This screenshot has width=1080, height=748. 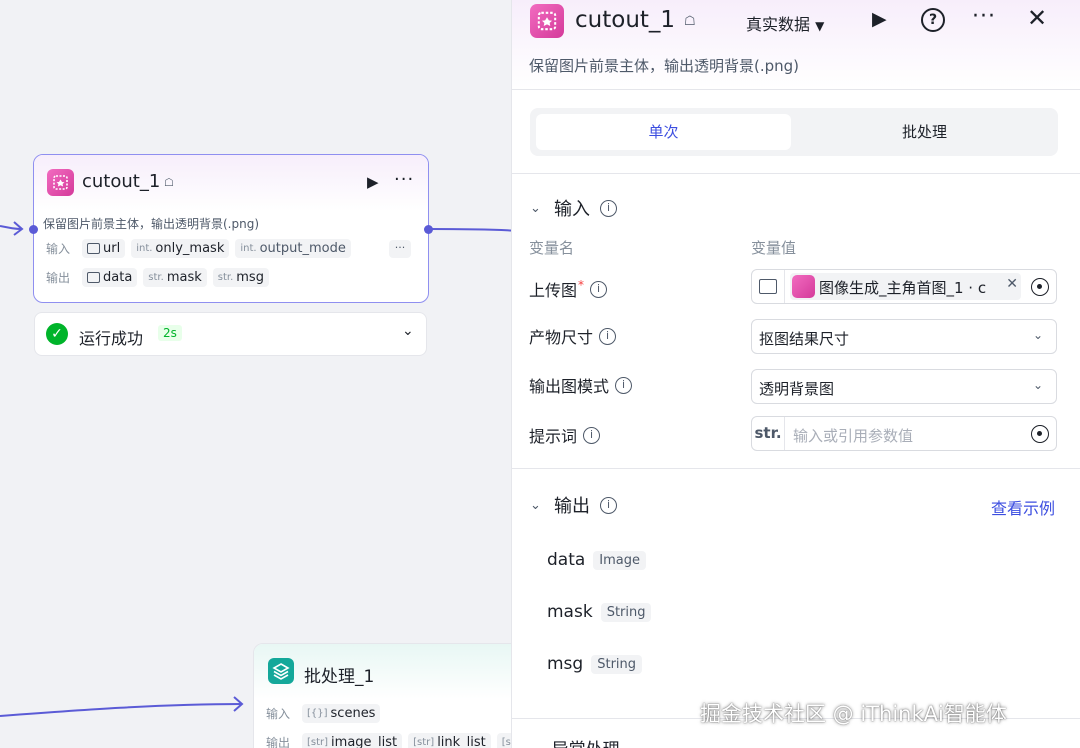 What do you see at coordinates (820, 26) in the screenshot?
I see `caret-down-icon: ▼` at bounding box center [820, 26].